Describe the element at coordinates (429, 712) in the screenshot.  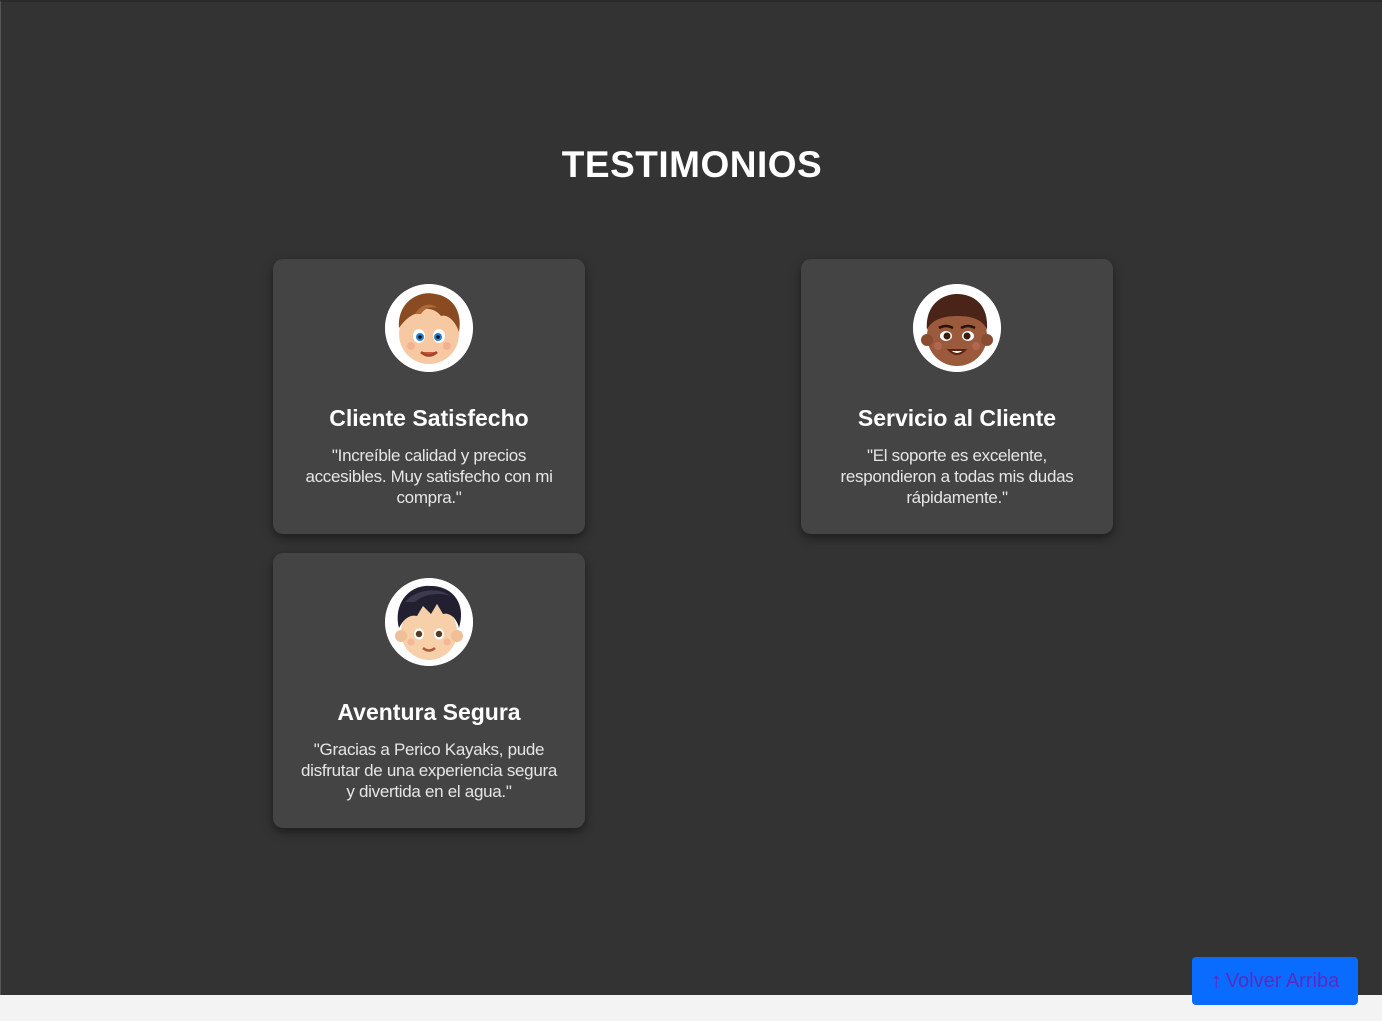
I see `testimonial-name: Aventura Segura` at that location.